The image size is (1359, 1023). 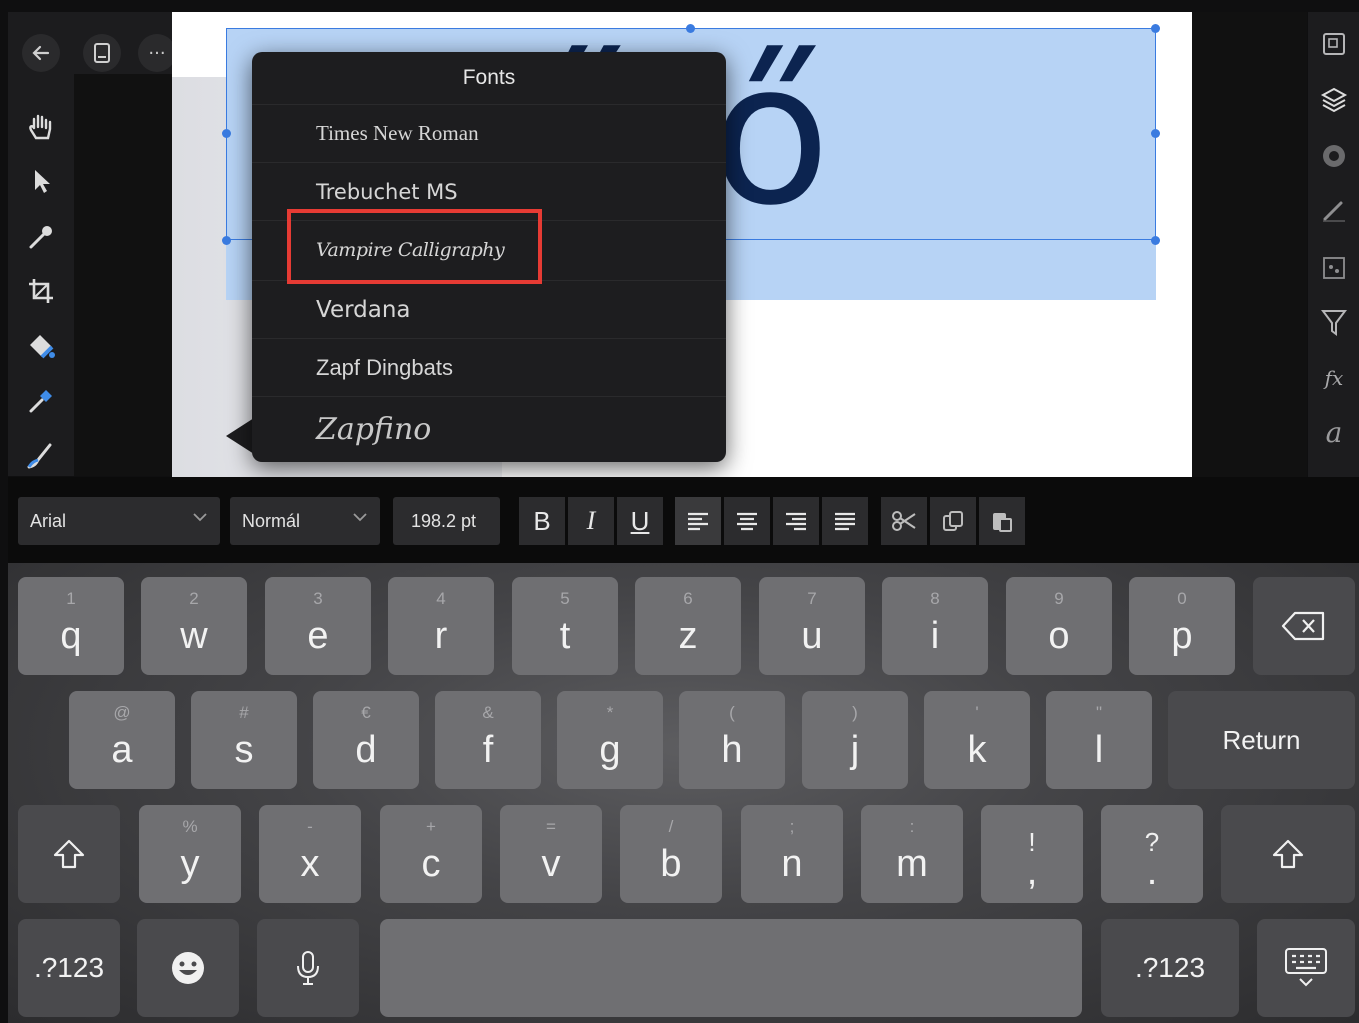 I want to click on key-u: 7u, so click(x=812, y=626).